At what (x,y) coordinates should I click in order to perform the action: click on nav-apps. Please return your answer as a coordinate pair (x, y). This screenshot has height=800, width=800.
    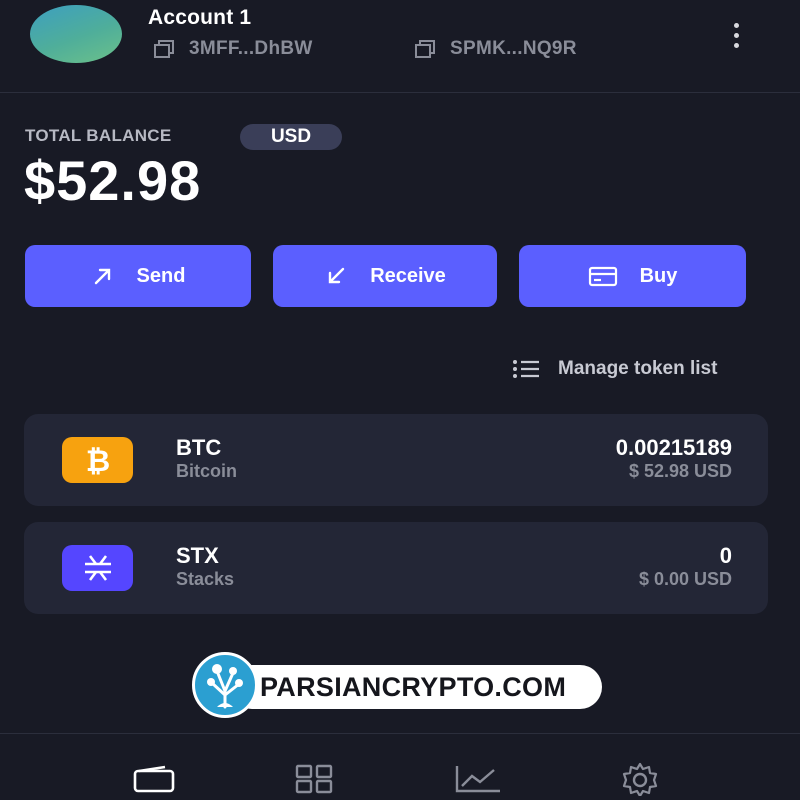
    Looking at the image, I should click on (314, 779).